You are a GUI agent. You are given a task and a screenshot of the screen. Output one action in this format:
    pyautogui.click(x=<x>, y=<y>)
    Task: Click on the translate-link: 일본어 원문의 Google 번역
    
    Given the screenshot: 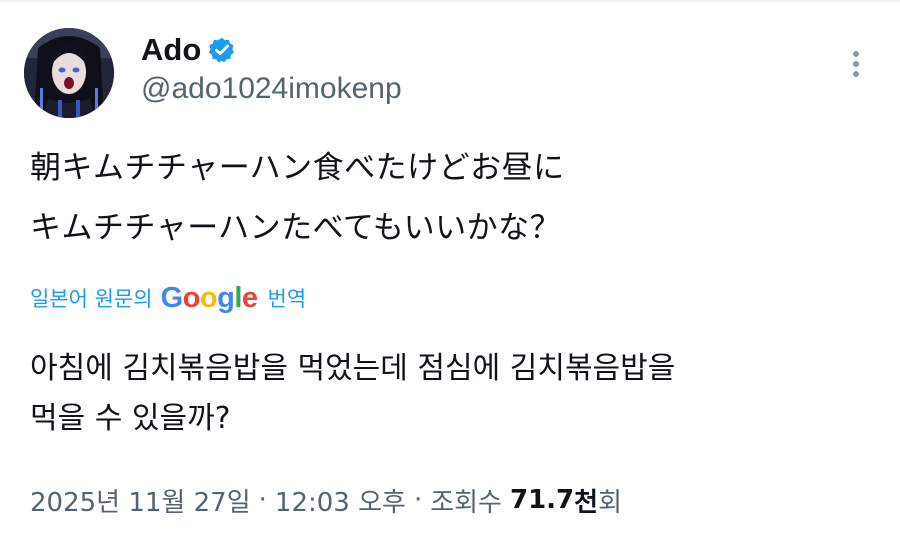 What is the action you would take?
    pyautogui.click(x=168, y=298)
    